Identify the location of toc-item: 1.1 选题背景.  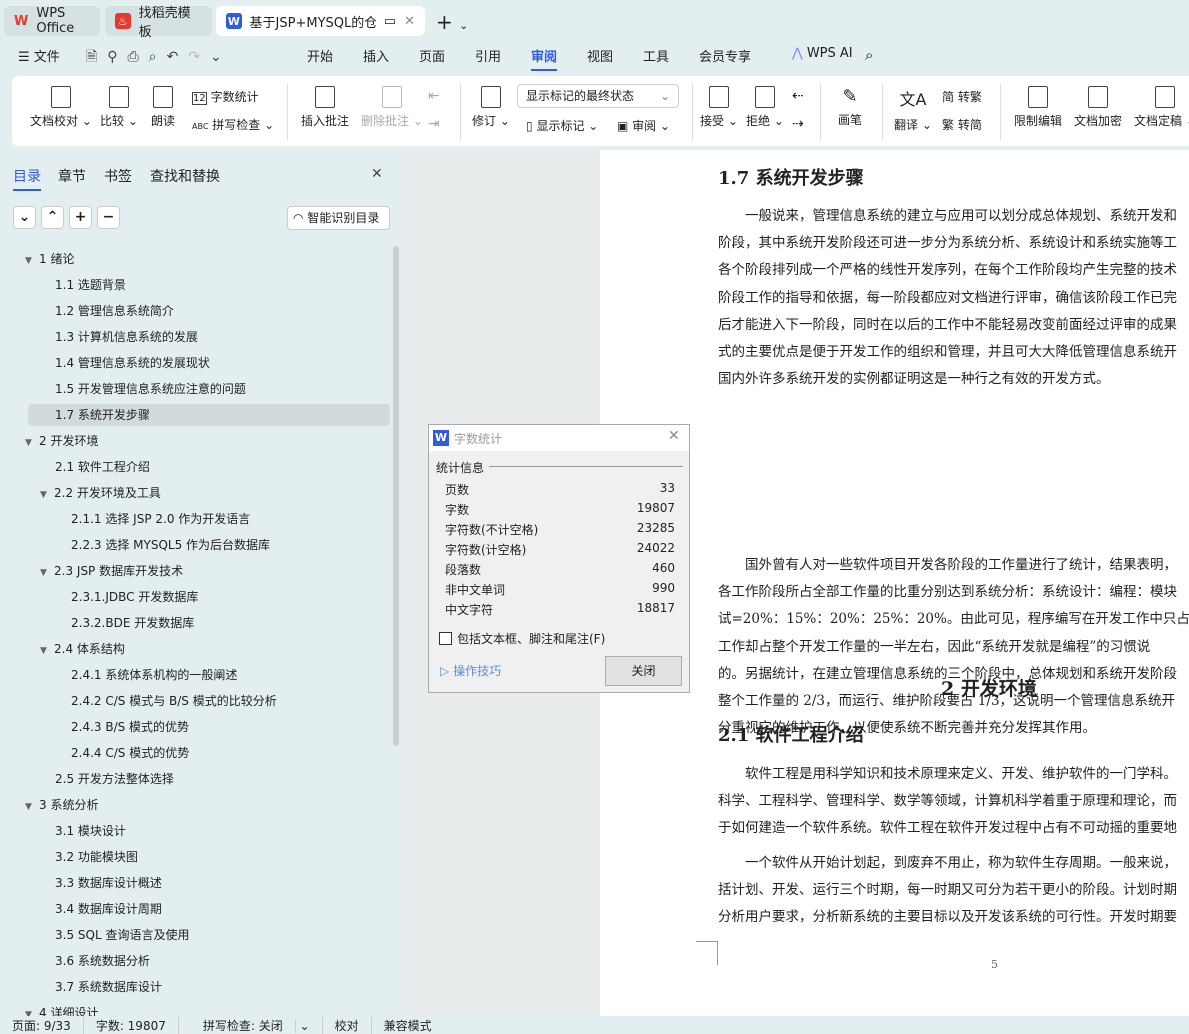
(90, 285).